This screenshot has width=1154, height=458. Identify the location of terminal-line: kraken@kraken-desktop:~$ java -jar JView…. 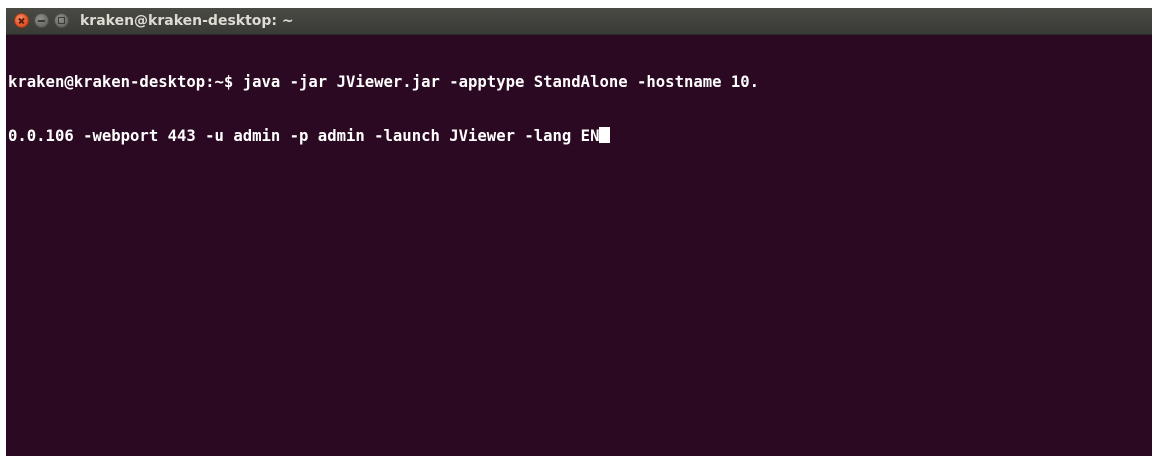
(384, 82).